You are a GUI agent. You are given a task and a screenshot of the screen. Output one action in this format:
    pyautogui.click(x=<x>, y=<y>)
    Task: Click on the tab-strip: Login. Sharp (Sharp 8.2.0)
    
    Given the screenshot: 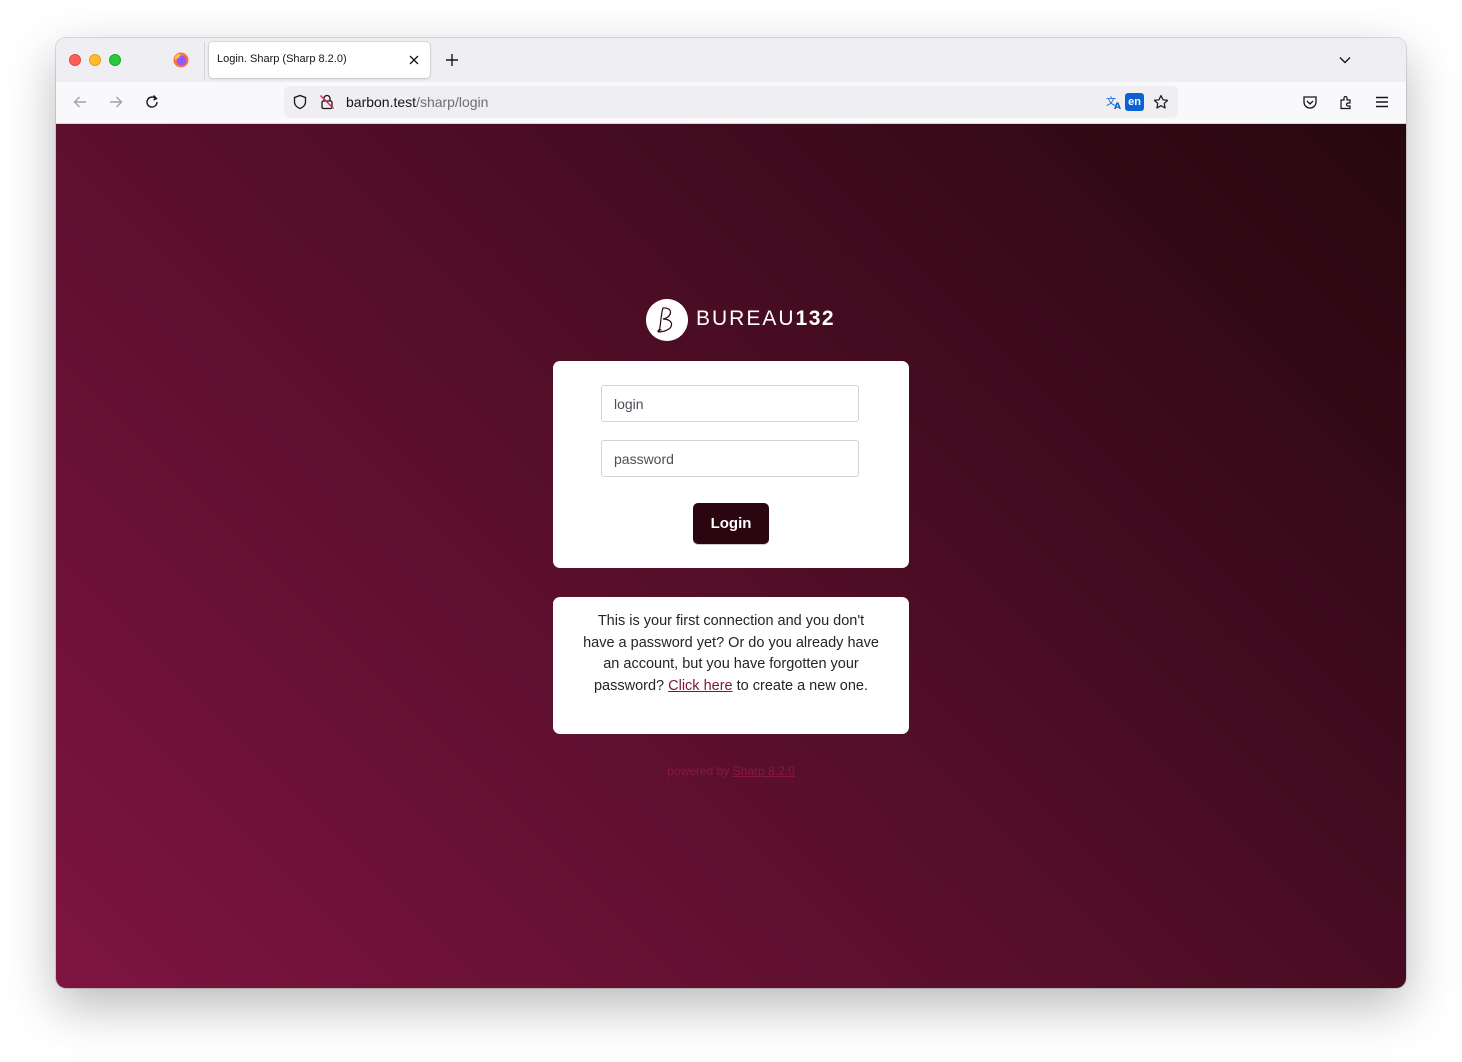 What is the action you would take?
    pyautogui.click(x=731, y=60)
    